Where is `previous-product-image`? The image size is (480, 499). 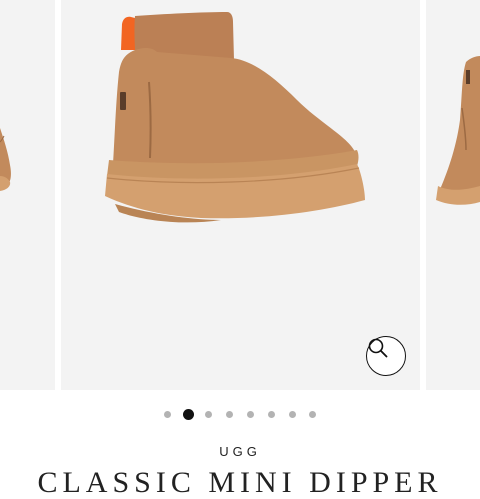 previous-product-image is located at coordinates (27, 195).